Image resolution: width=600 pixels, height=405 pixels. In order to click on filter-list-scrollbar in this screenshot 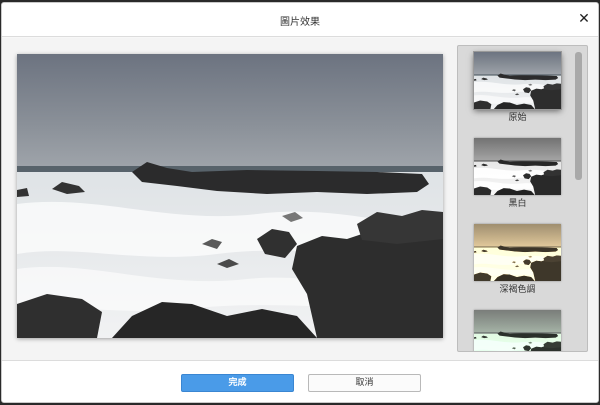, I will do `click(578, 116)`.